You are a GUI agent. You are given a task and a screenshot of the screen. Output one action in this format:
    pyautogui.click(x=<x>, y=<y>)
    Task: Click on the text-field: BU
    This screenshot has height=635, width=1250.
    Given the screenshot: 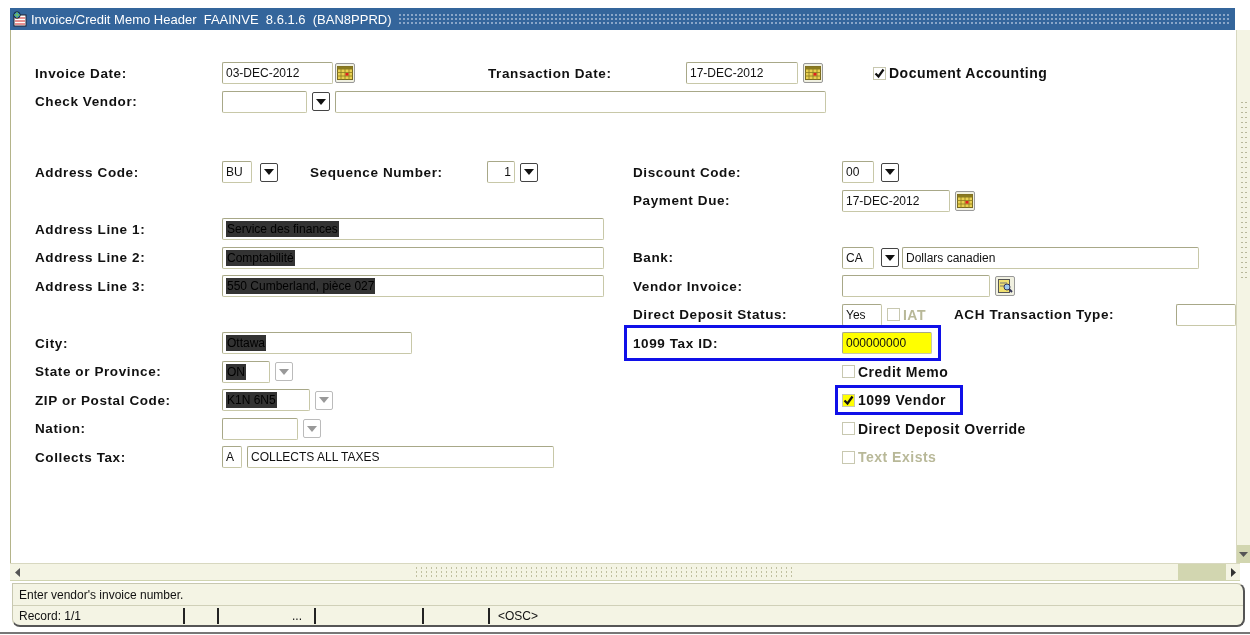 What is the action you would take?
    pyautogui.click(x=237, y=172)
    